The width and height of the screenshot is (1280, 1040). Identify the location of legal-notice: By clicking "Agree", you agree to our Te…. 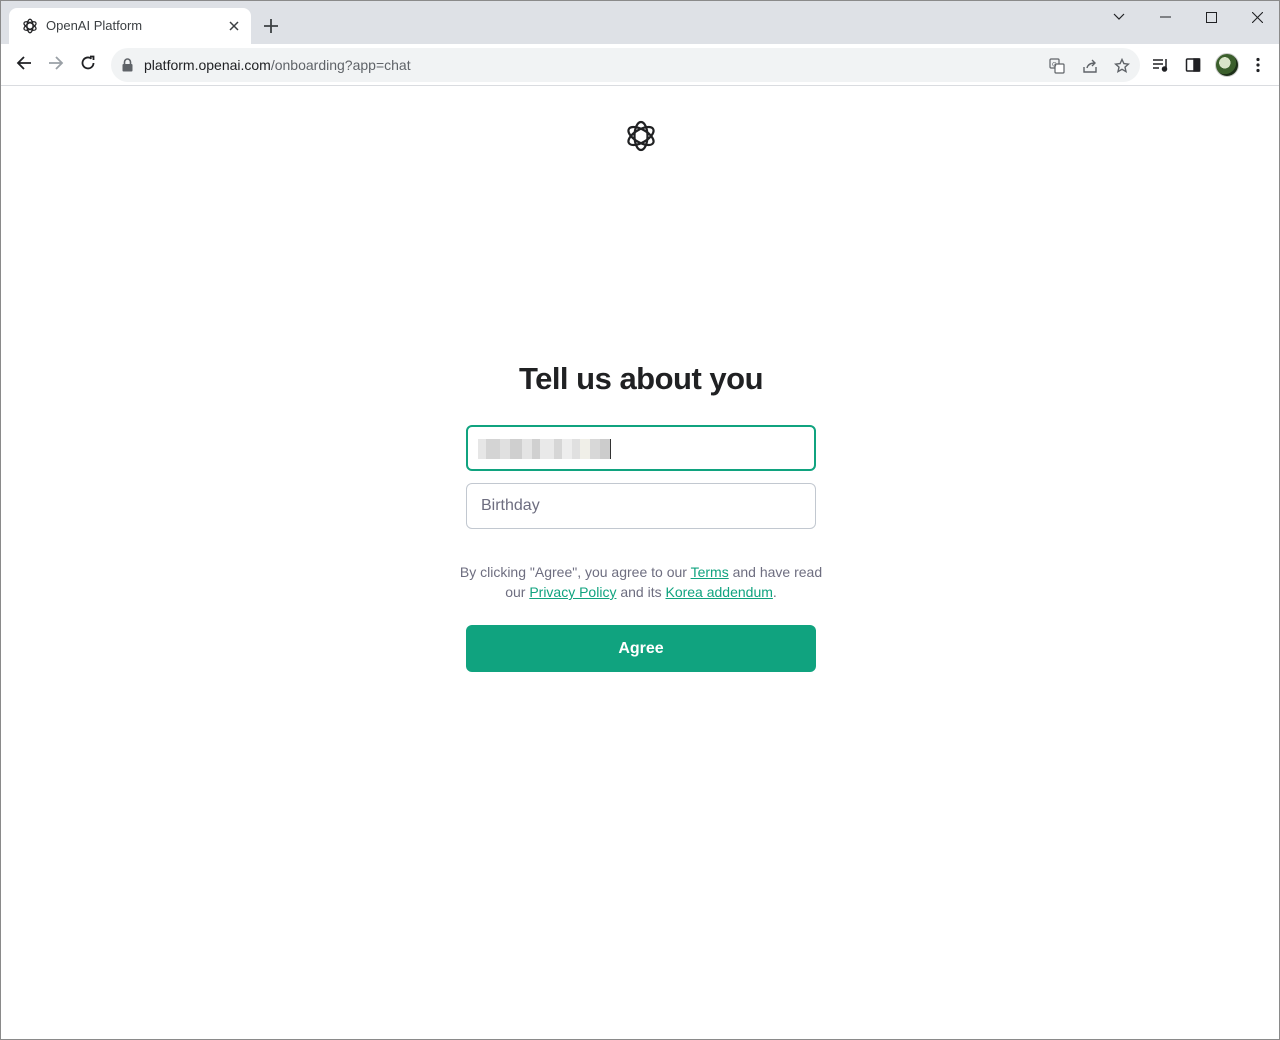
(641, 582).